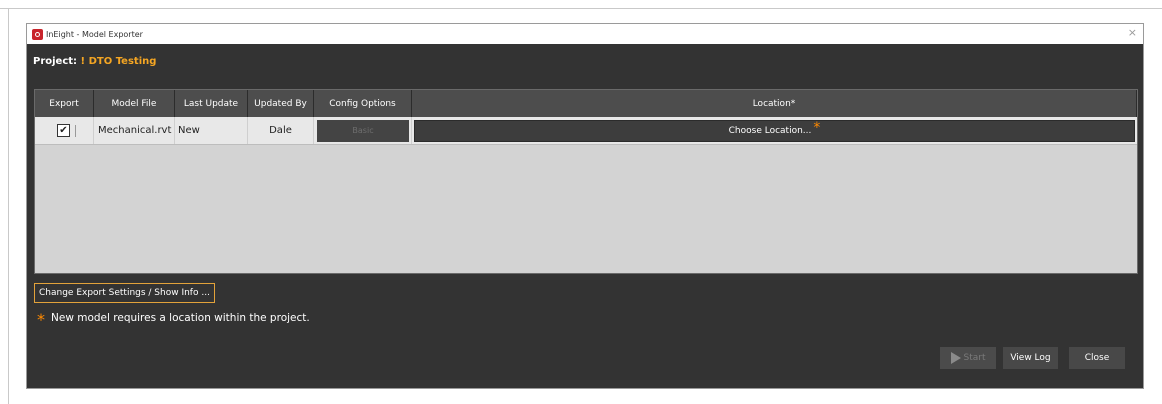  What do you see at coordinates (581, 8) in the screenshot?
I see `screen-top-border` at bounding box center [581, 8].